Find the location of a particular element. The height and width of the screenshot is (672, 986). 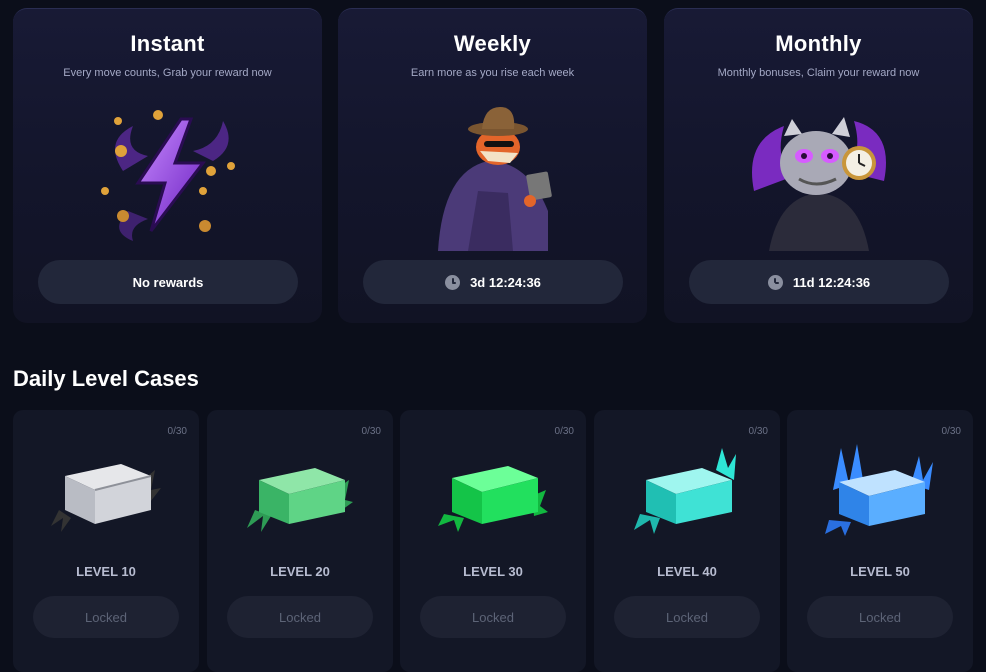

case-card-level-40: 0/30 LEVEL 40 Locked is located at coordinates (687, 541).